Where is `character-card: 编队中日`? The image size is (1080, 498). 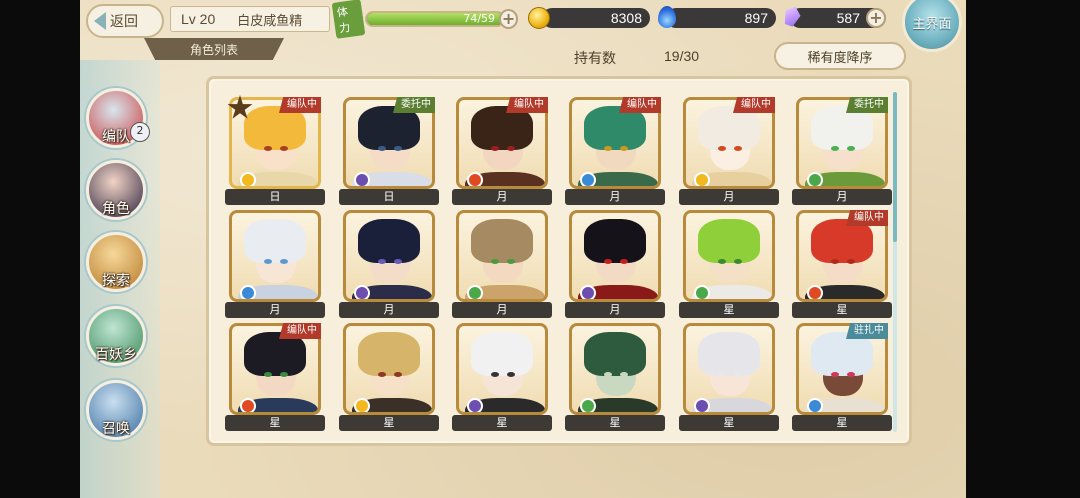
character-card: 编队中日 is located at coordinates (275, 152).